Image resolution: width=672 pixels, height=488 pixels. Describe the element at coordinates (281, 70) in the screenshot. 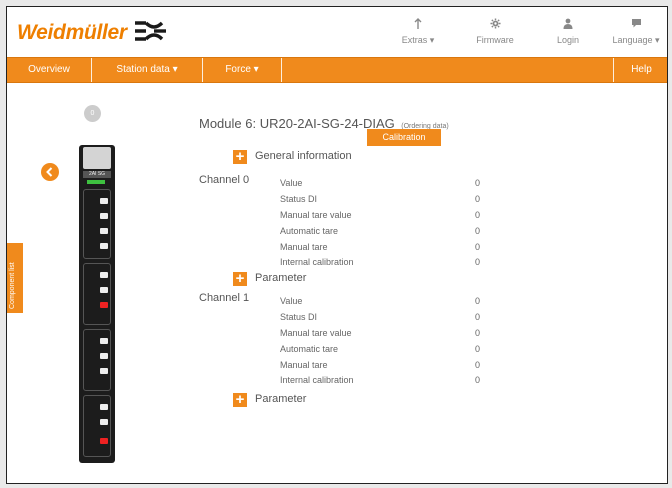

I see `nav-divider` at that location.